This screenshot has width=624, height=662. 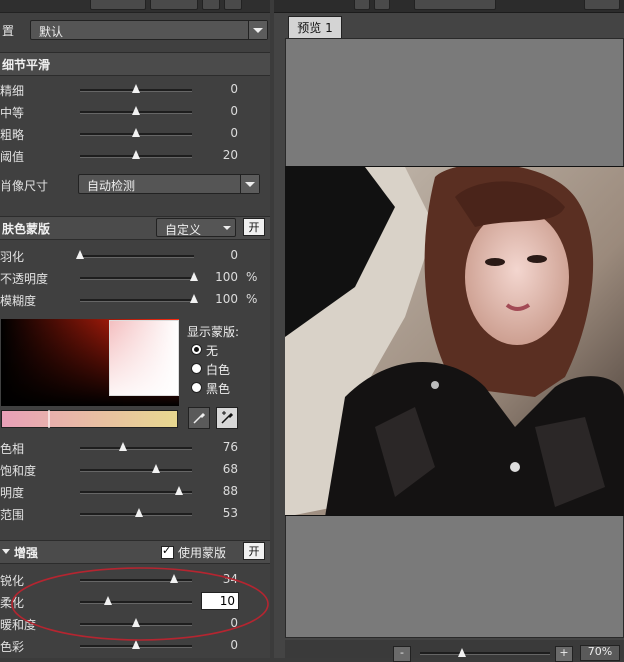 What do you see at coordinates (12, 493) in the screenshot?
I see `slider-label: 明度` at bounding box center [12, 493].